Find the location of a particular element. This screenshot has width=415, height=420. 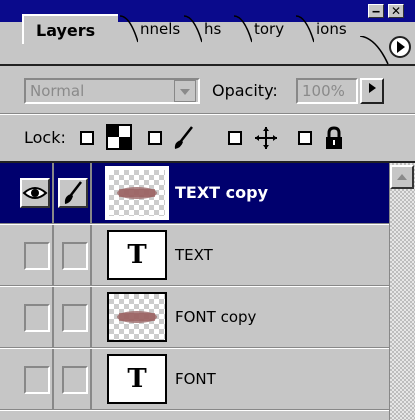

layer-name: TEXT is located at coordinates (194, 255).